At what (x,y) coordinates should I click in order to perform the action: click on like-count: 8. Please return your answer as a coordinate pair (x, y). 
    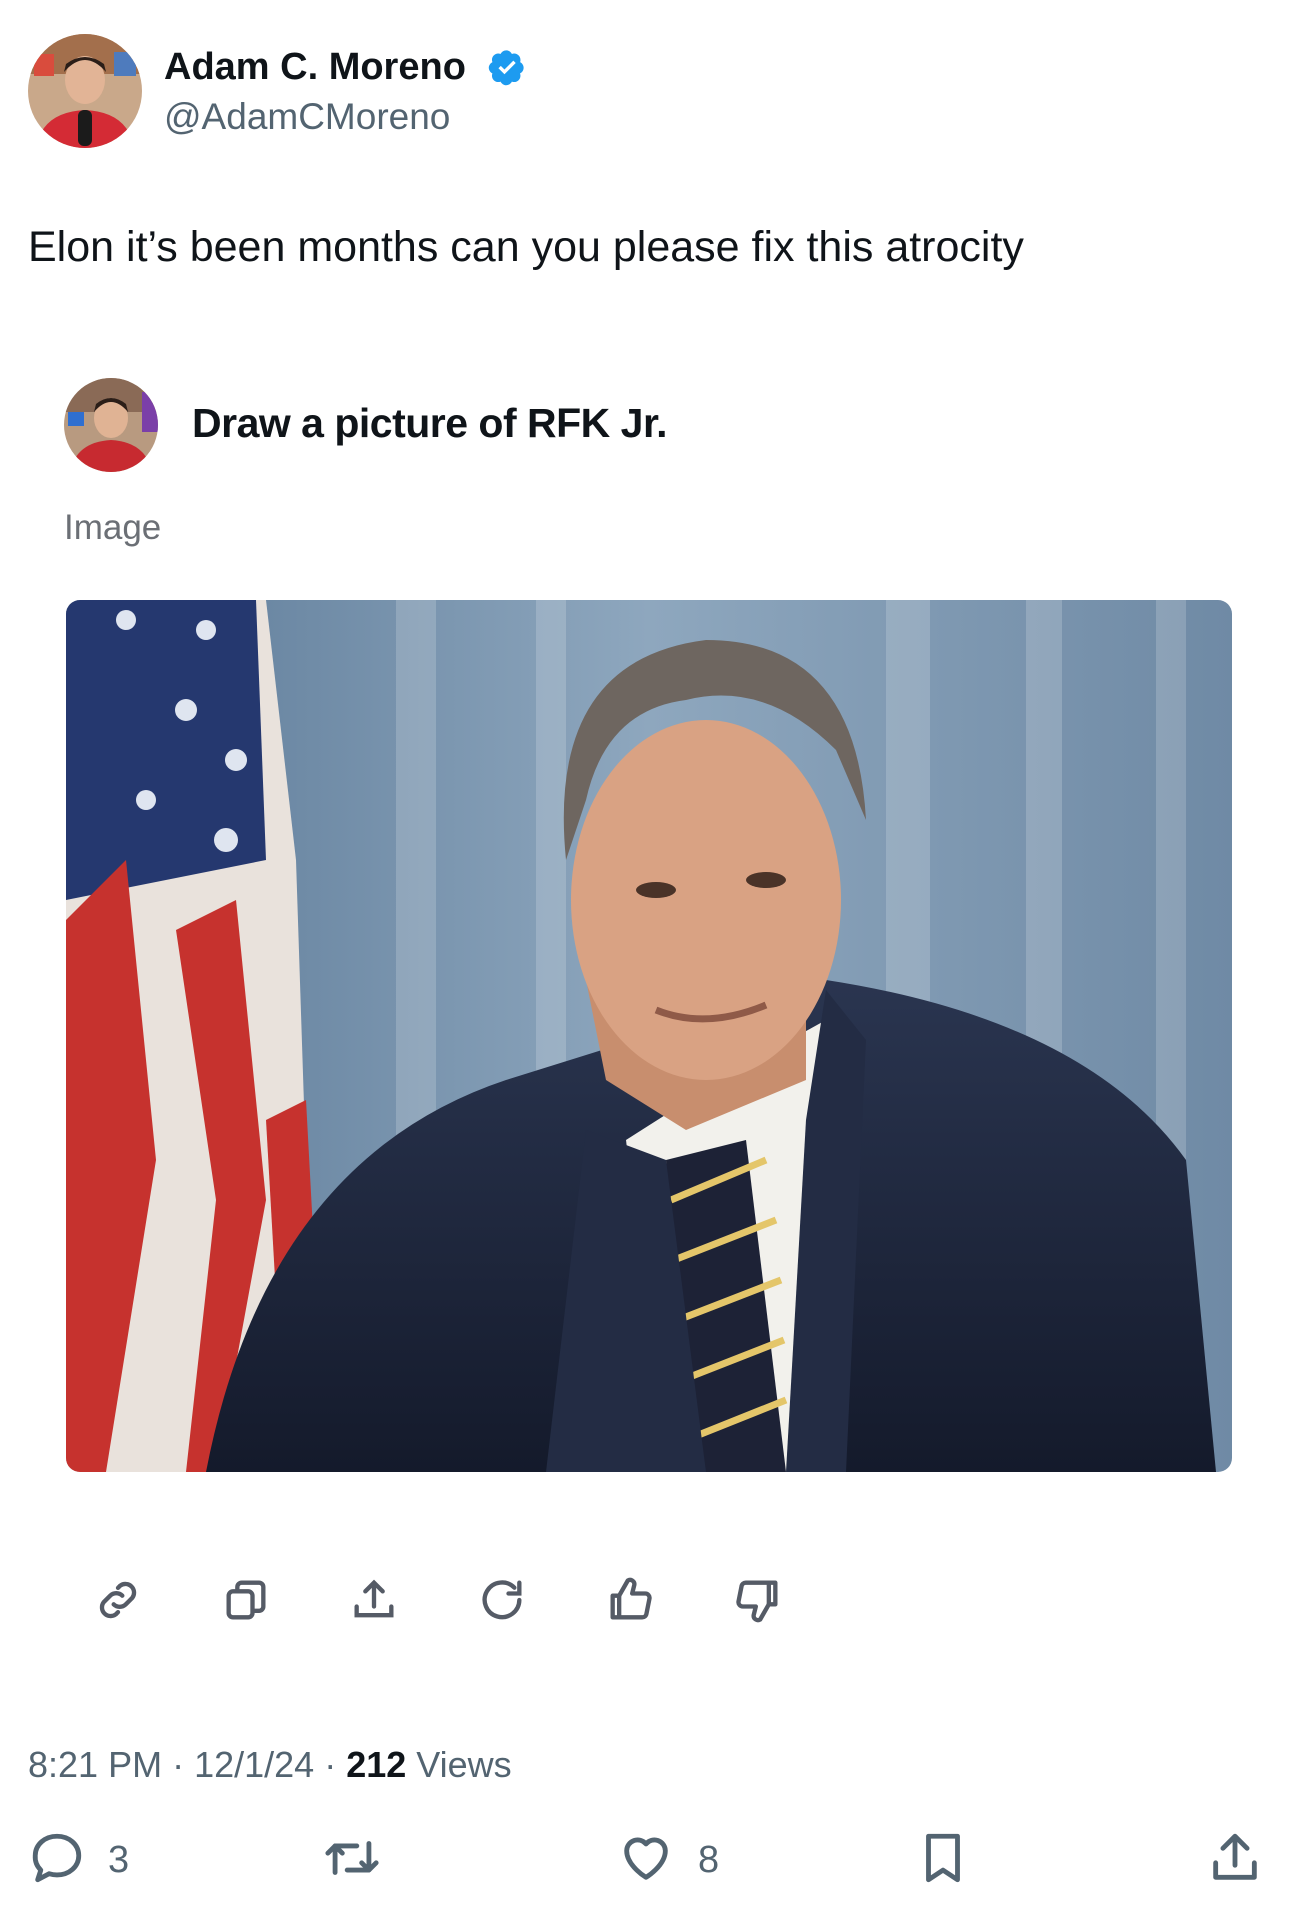
    Looking at the image, I should click on (709, 1859).